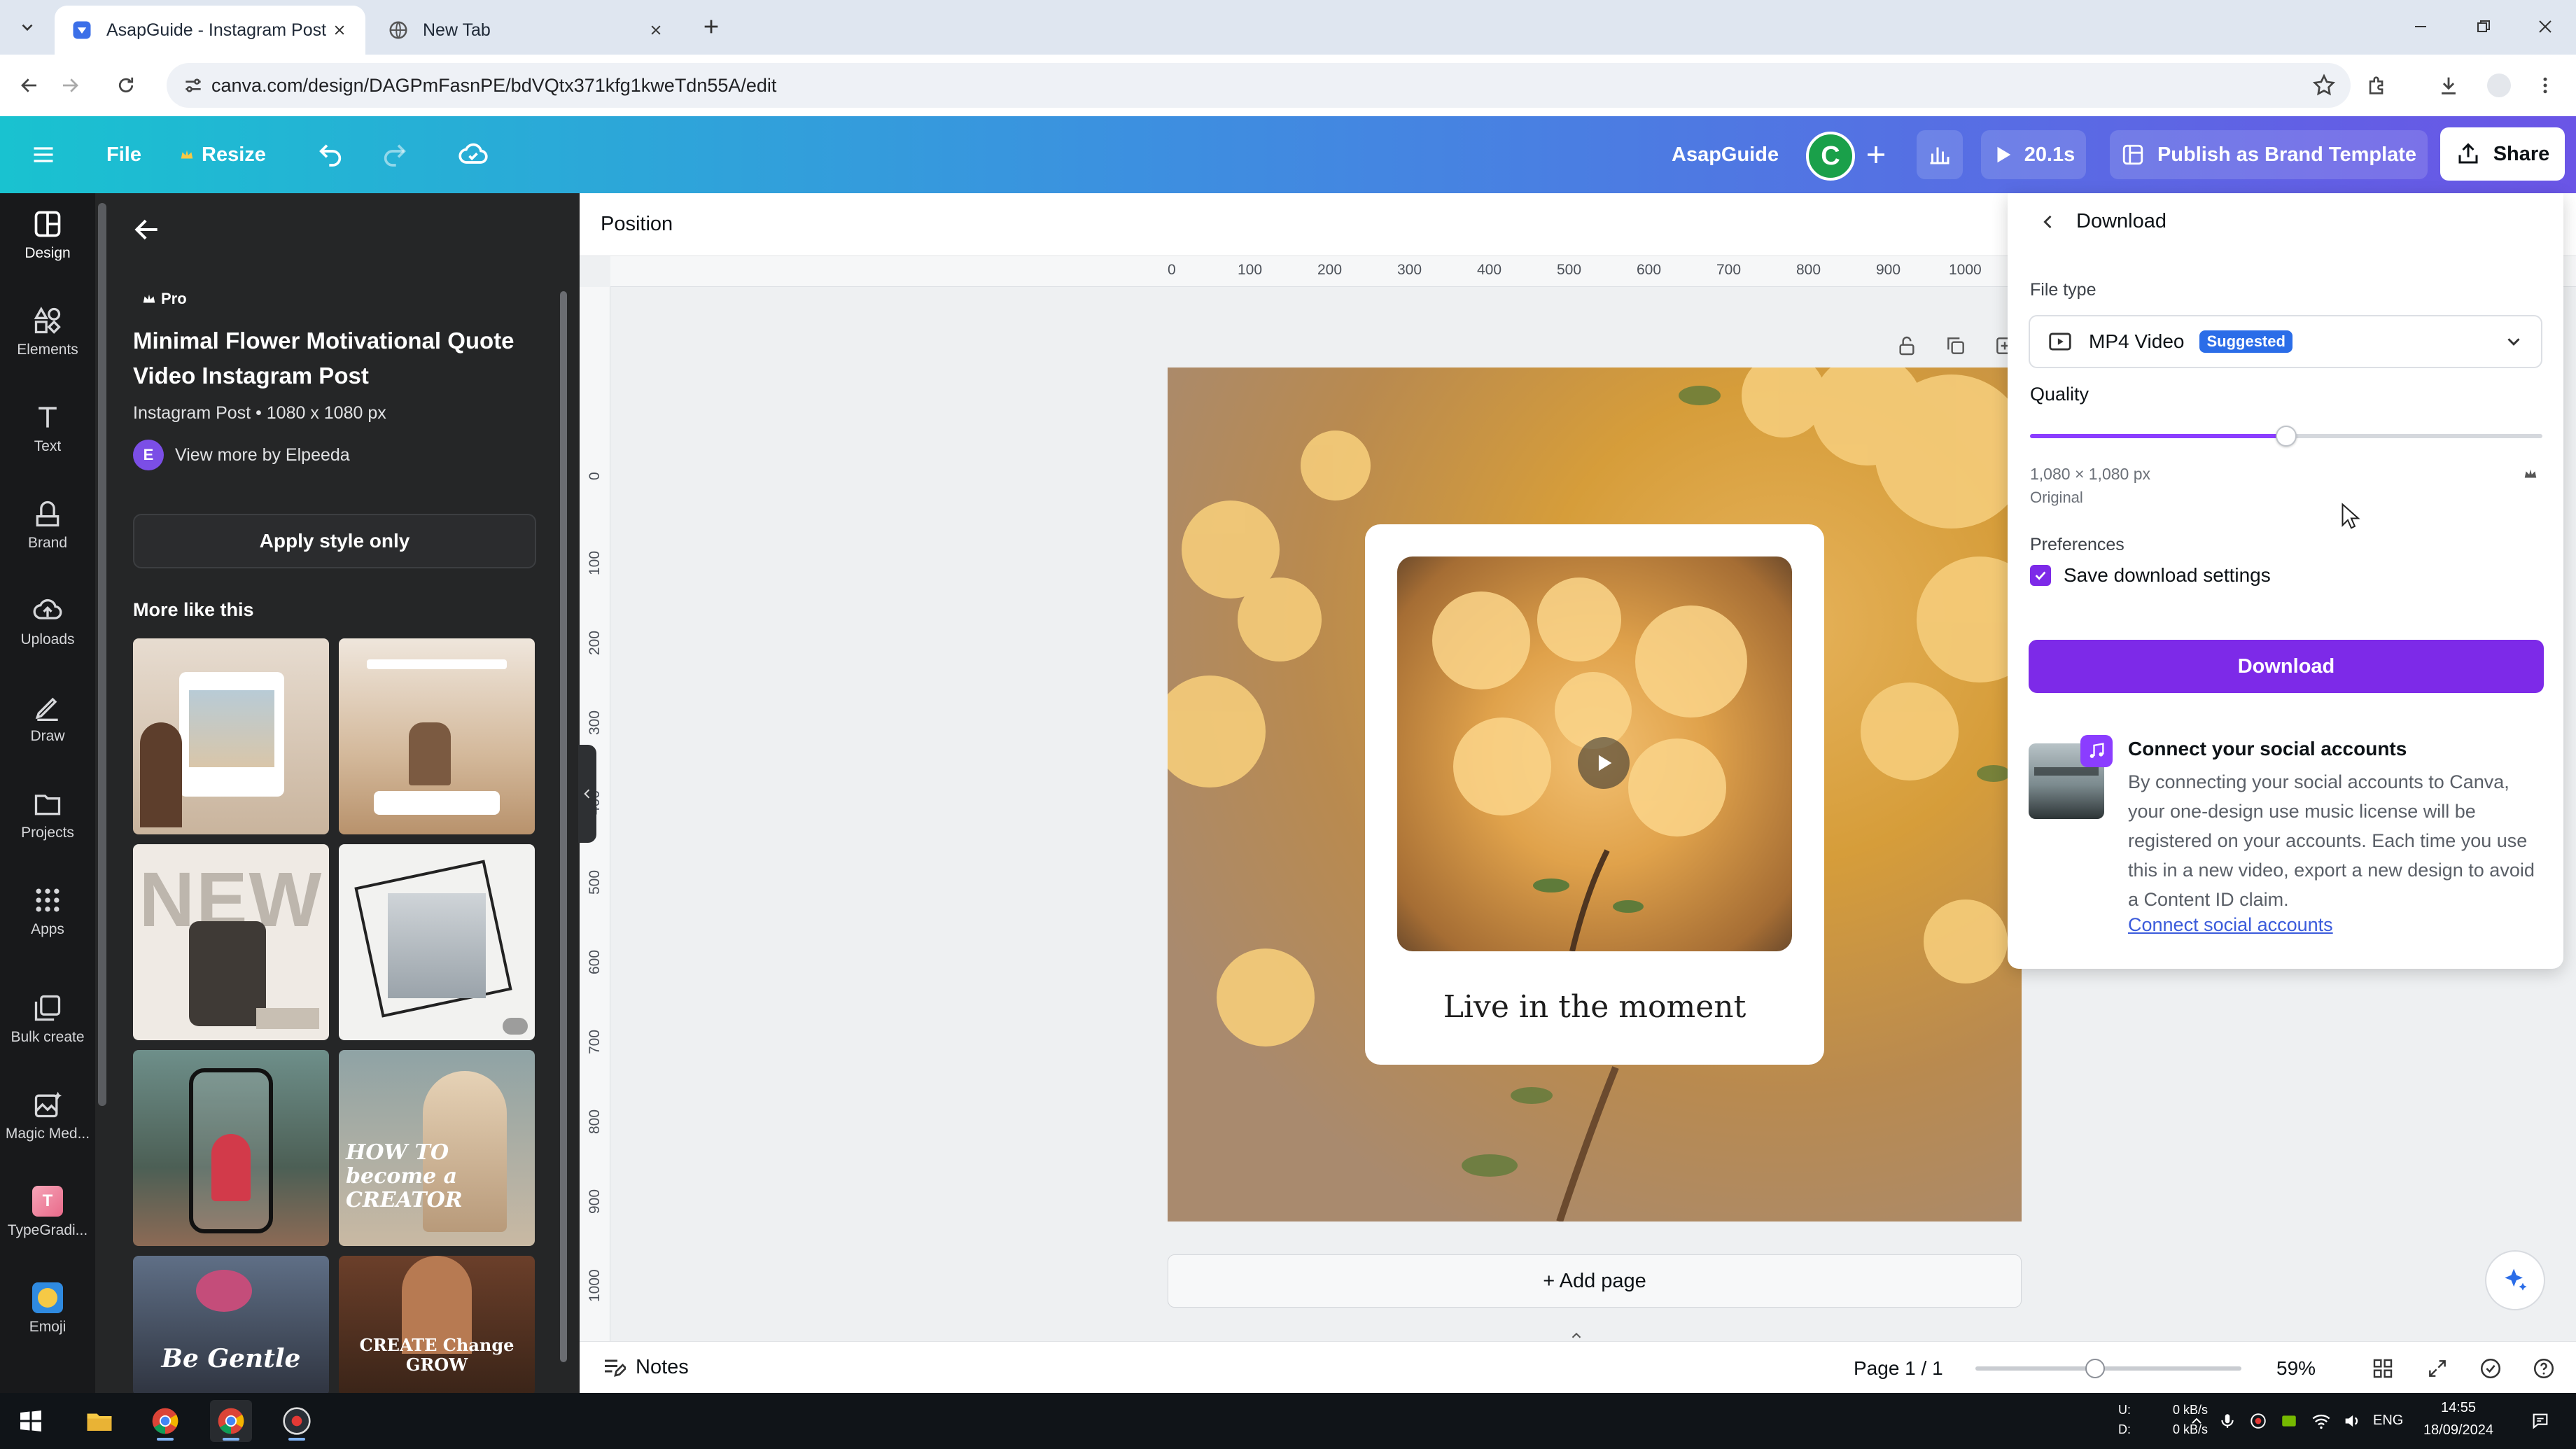 The width and height of the screenshot is (2576, 1449). What do you see at coordinates (231, 1421) in the screenshot?
I see `chrome-button-active` at bounding box center [231, 1421].